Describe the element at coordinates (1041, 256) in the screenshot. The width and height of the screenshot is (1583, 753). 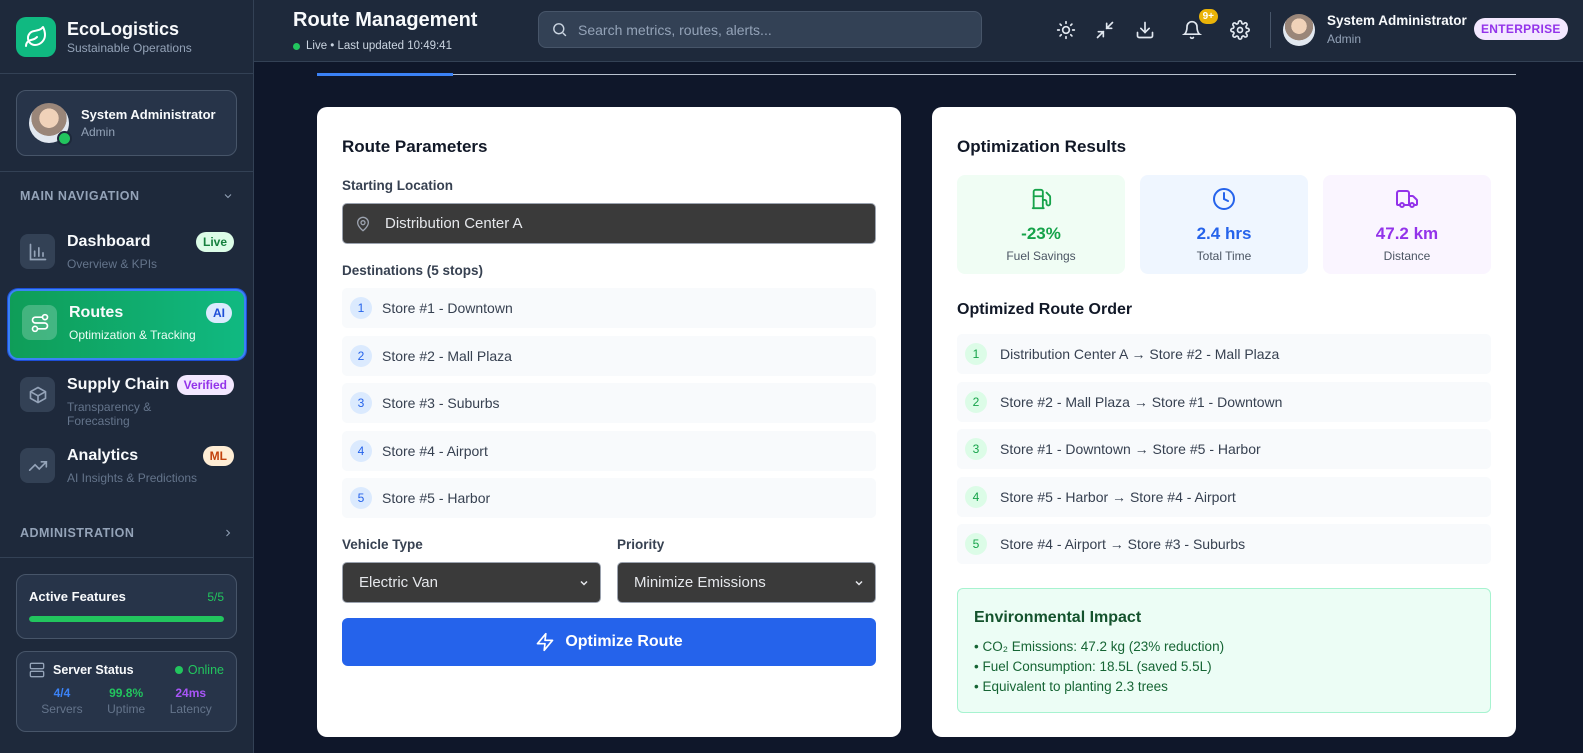
I see `metric-label: Fuel Savings` at that location.